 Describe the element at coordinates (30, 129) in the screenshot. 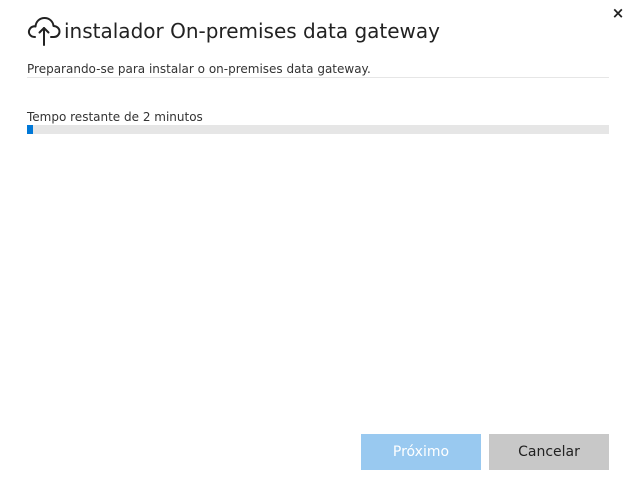

I see `progress-bar-fill` at that location.